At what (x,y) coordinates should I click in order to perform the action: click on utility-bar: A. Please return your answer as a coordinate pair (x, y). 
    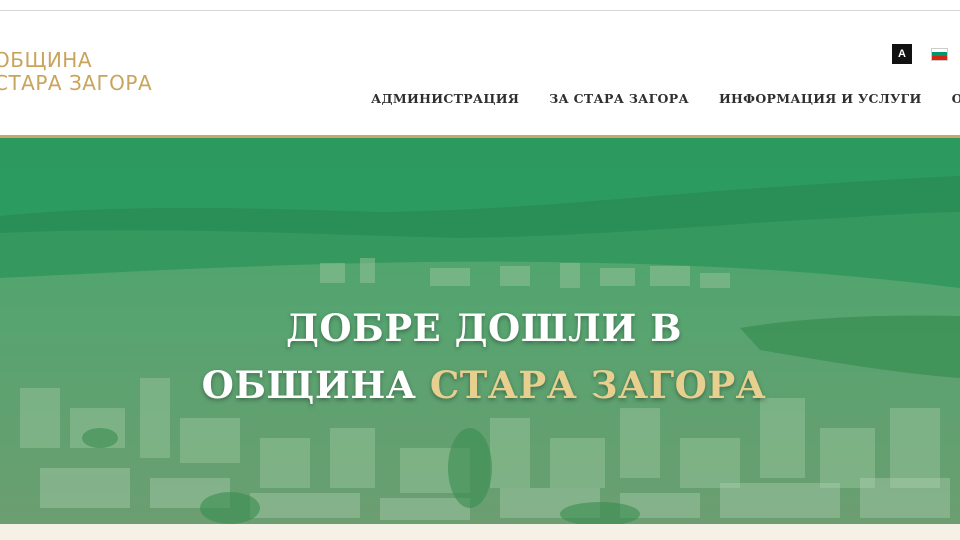
    Looking at the image, I should click on (919, 54).